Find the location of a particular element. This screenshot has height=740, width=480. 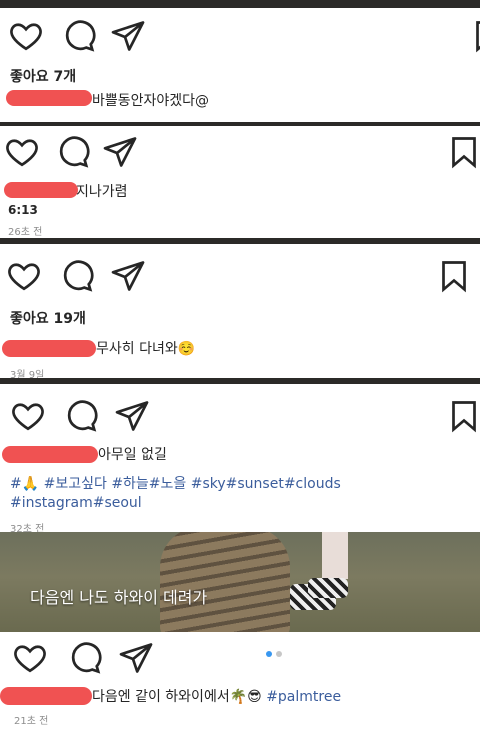

comment-text: 지나가렴 is located at coordinates (102, 192).